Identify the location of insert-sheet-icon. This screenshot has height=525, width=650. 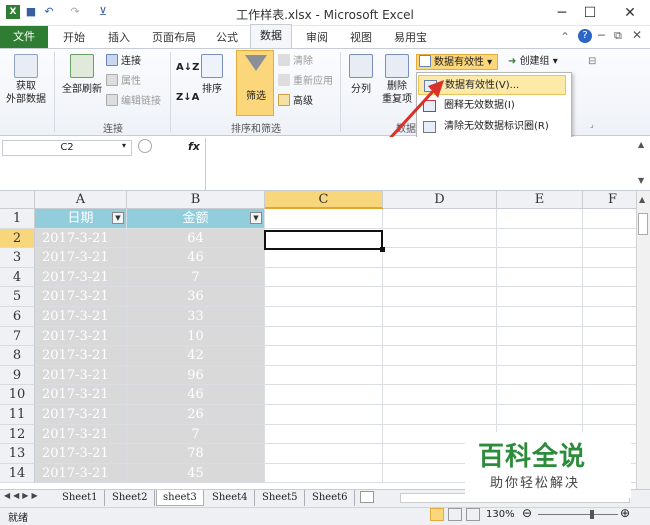
(367, 497).